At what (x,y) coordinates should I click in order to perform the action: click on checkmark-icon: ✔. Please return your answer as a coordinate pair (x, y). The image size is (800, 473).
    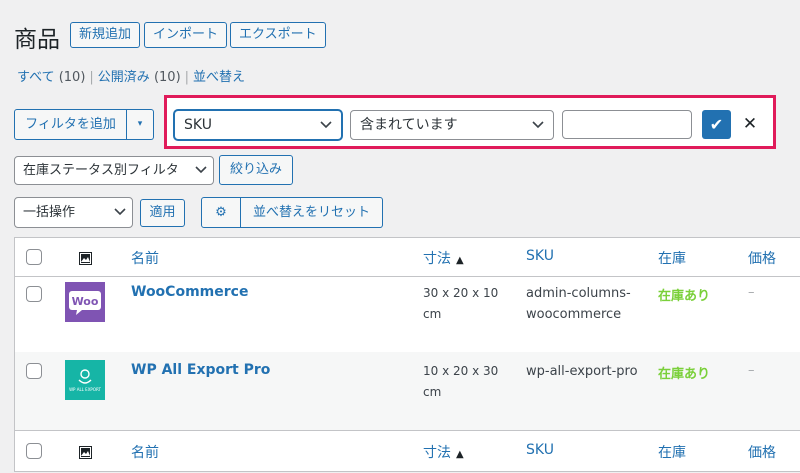
    Looking at the image, I should click on (716, 124).